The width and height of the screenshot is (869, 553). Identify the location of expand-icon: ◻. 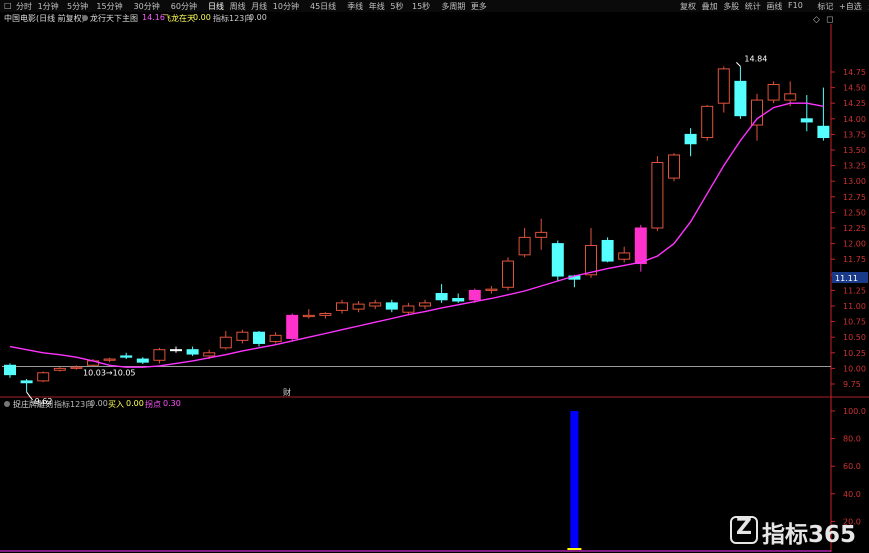
(829, 20).